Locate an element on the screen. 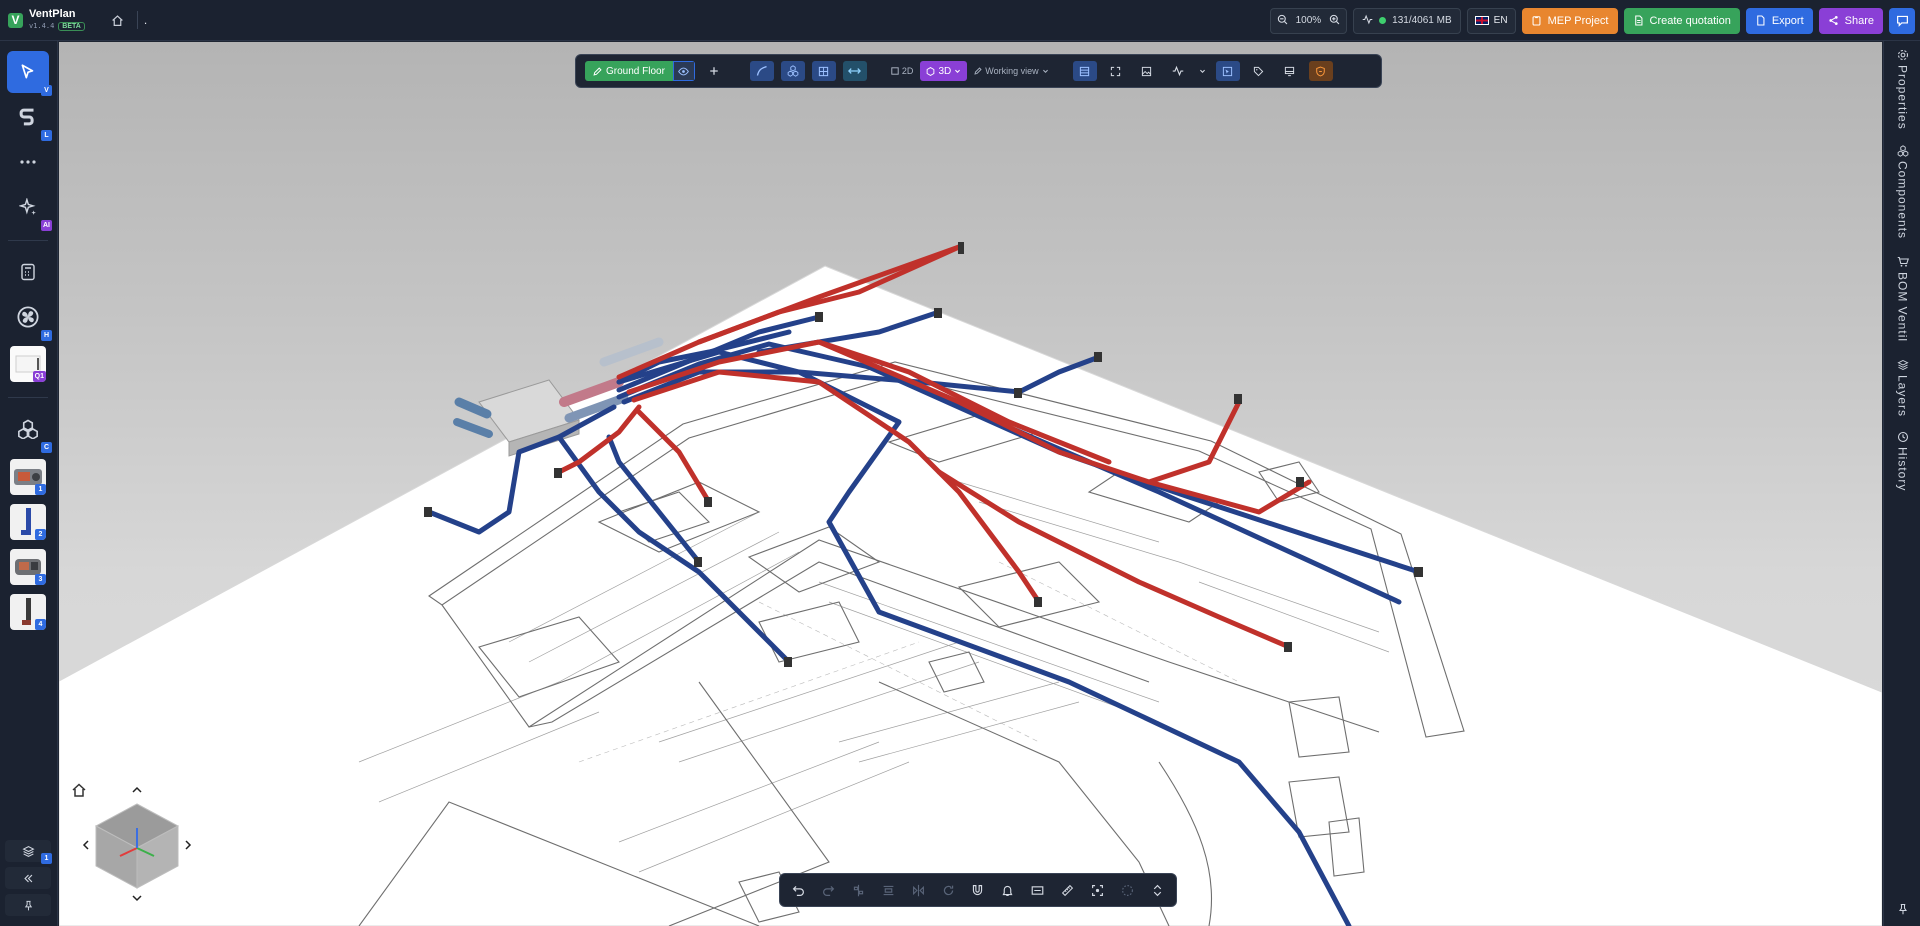 The image size is (1920, 926). floor-name-button: Ground Floor is located at coordinates (629, 71).